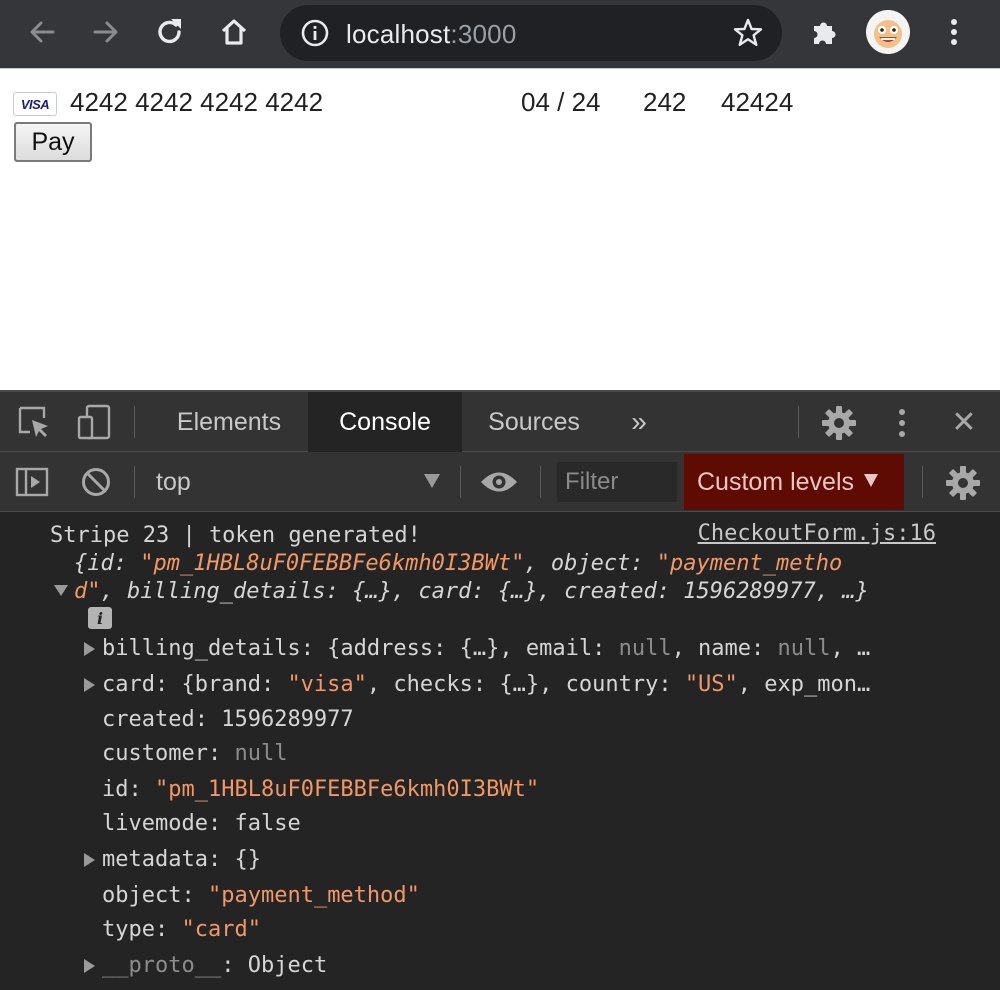  What do you see at coordinates (155, 753) in the screenshot?
I see `prop-key: customer` at bounding box center [155, 753].